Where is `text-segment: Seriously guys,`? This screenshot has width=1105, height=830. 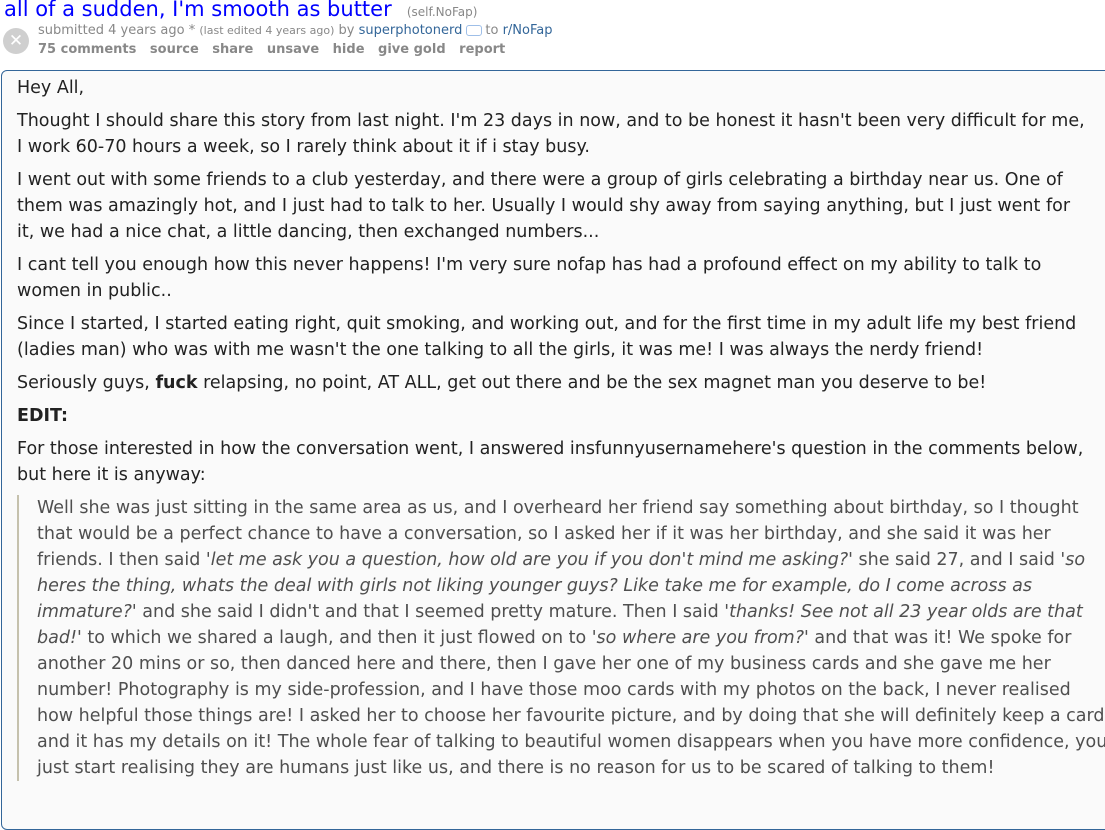
text-segment: Seriously guys, is located at coordinates (86, 383).